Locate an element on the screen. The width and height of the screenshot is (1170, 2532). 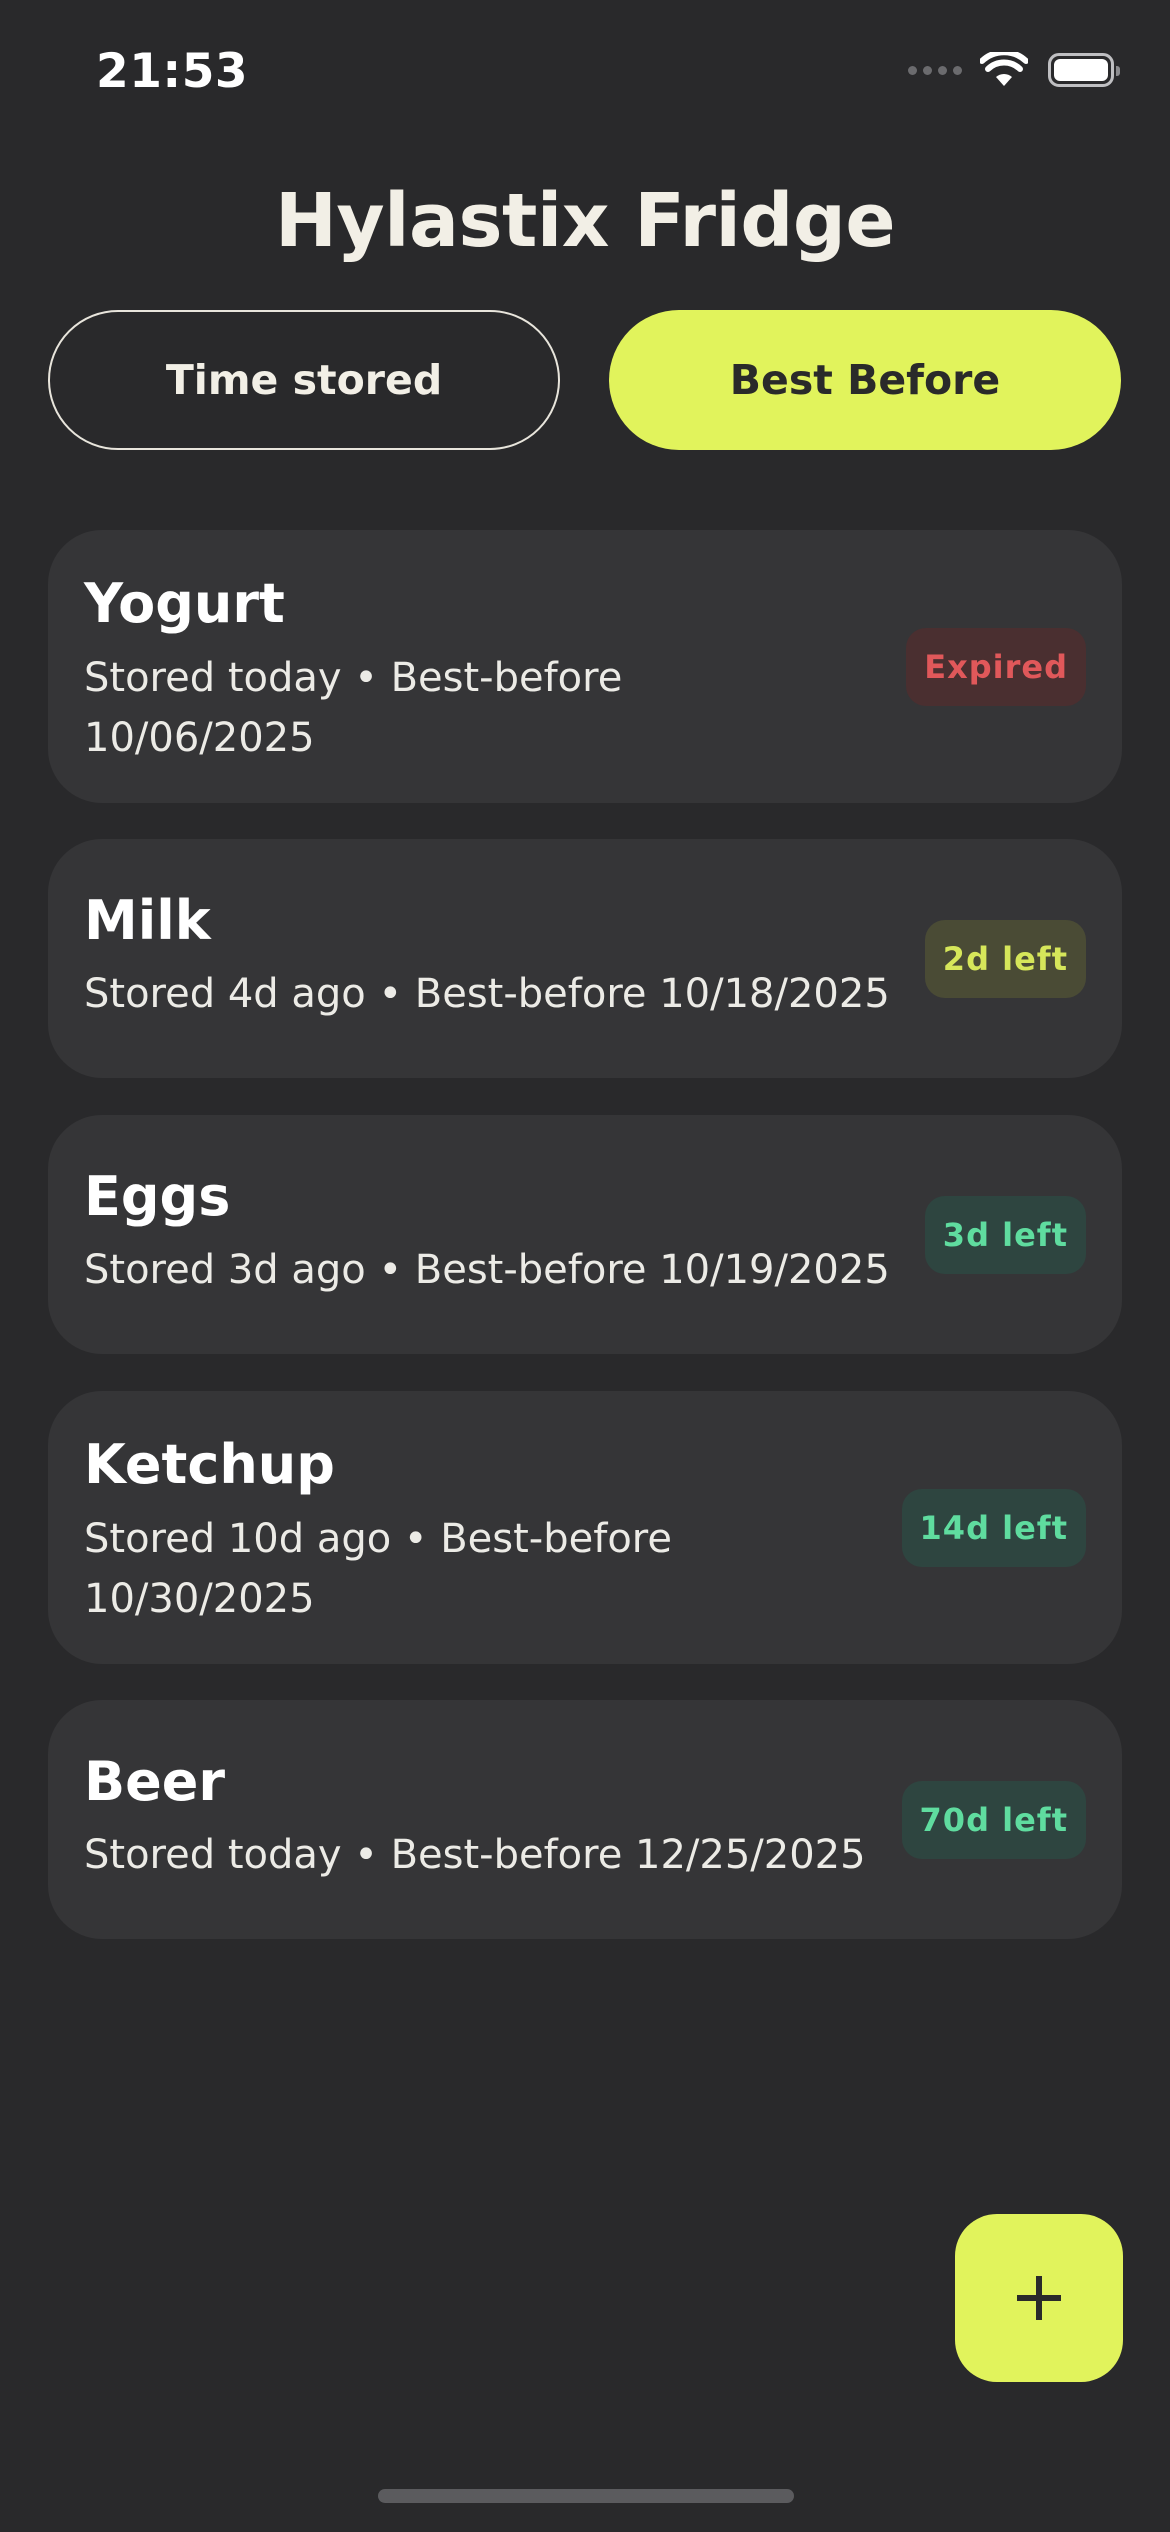
wifi-icon is located at coordinates (1004, 69).